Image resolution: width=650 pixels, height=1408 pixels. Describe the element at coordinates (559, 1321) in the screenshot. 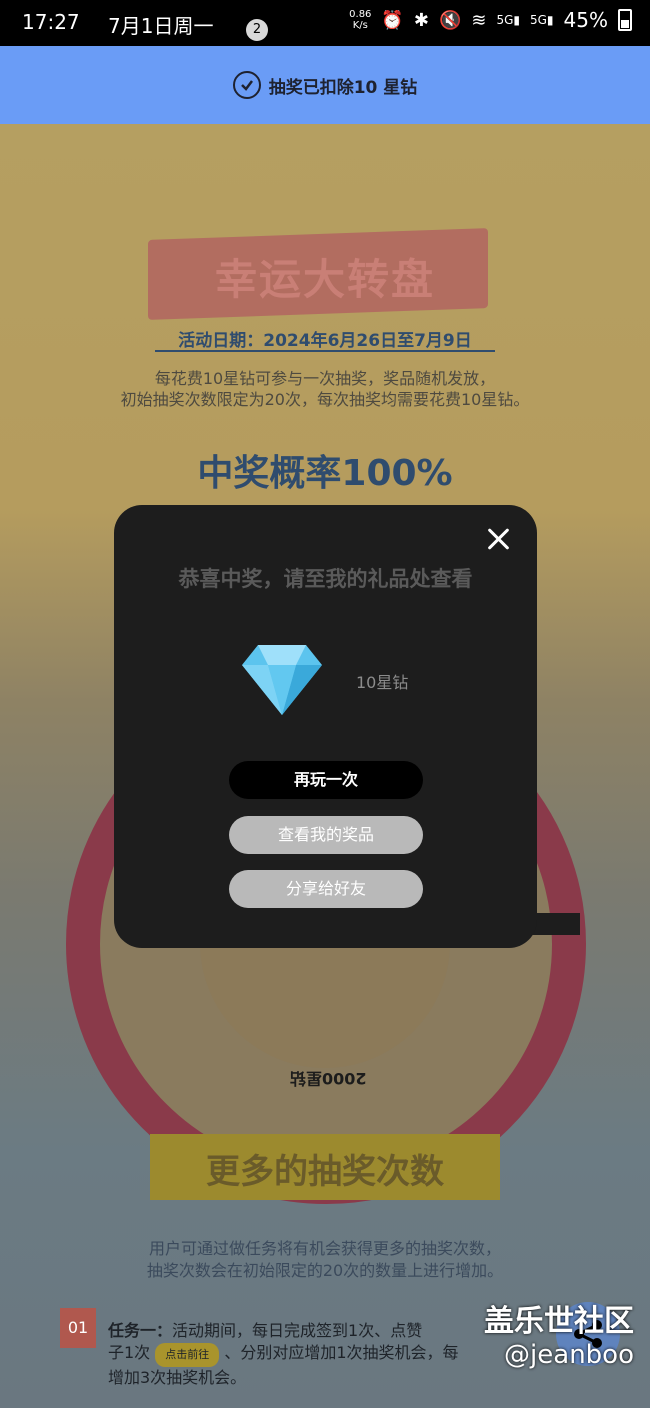

I see `watermark-title: 盖乐世社区` at that location.